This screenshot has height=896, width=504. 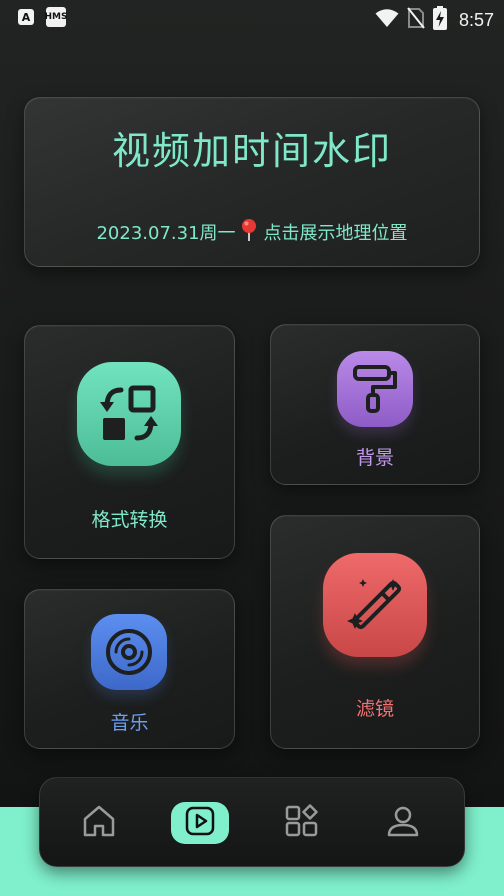 I want to click on date-location-line: 2023.07.31周一 点击展示地理位置, so click(x=252, y=232).